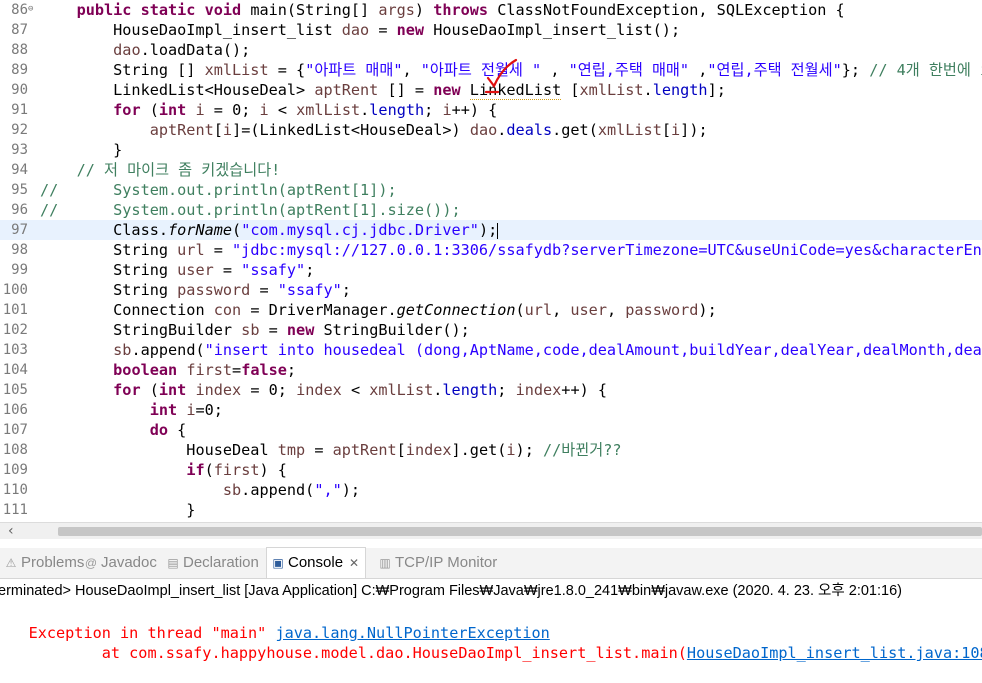 The image size is (982, 683). I want to click on code-token: "ssafy", so click(273, 270).